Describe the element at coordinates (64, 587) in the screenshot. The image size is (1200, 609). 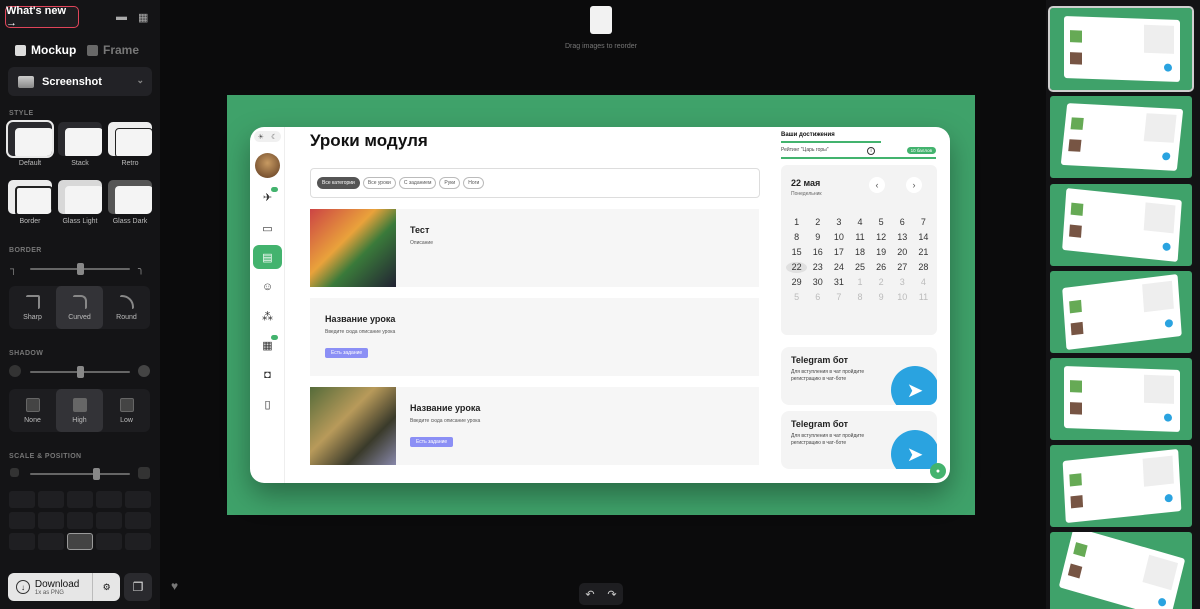
I see `download-button: ↓ Download 1x as PNG ⚙` at that location.